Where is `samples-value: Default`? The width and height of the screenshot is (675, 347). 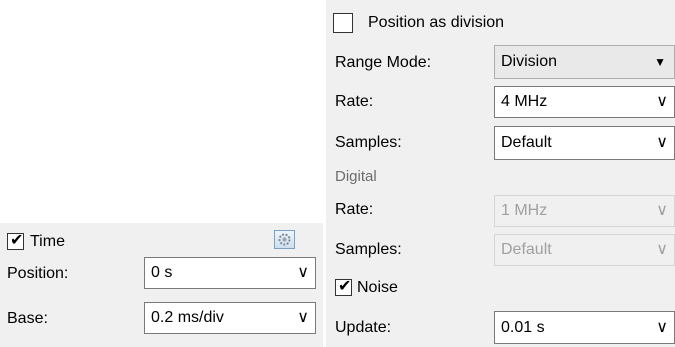
samples-value: Default is located at coordinates (526, 142).